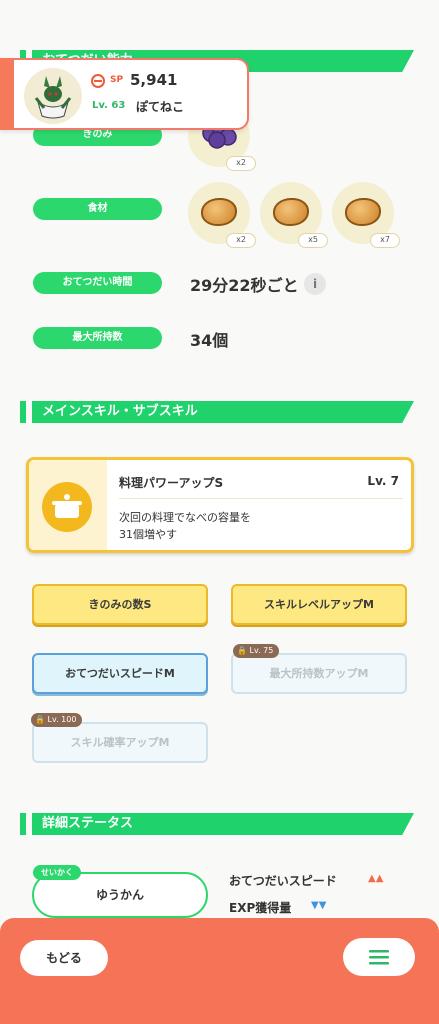  I want to click on nature-down-marks: ▼▼, so click(319, 905).